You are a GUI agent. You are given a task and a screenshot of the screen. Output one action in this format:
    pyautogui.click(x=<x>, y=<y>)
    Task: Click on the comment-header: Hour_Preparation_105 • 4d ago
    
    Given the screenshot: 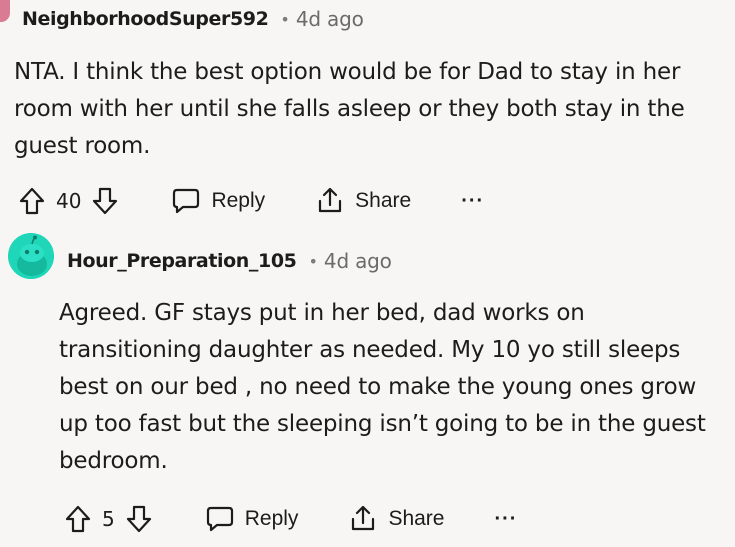 What is the action you would take?
    pyautogui.click(x=229, y=261)
    